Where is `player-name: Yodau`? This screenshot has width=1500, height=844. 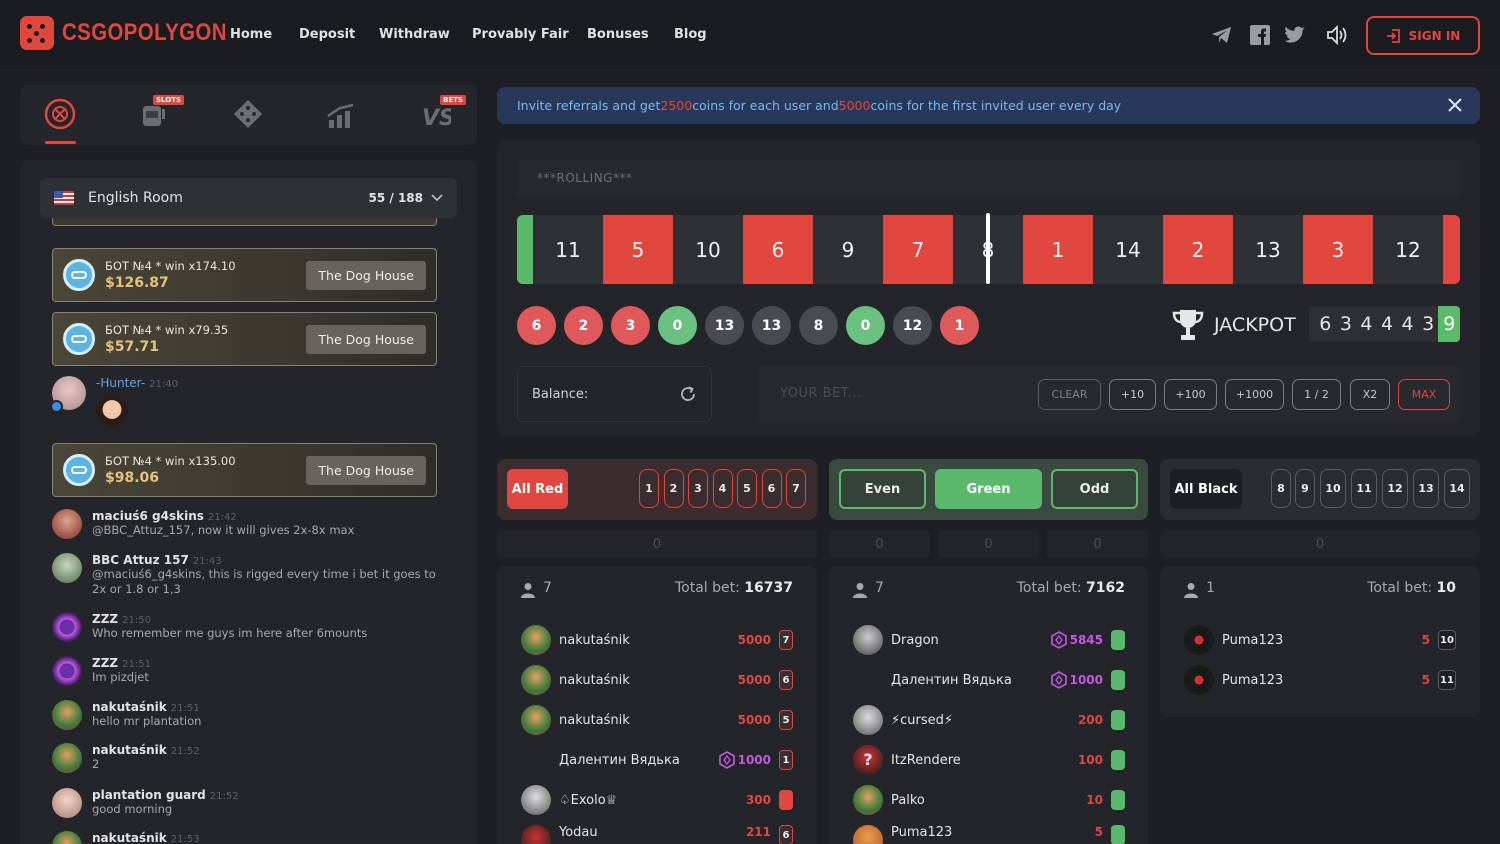 player-name: Yodau is located at coordinates (652, 832).